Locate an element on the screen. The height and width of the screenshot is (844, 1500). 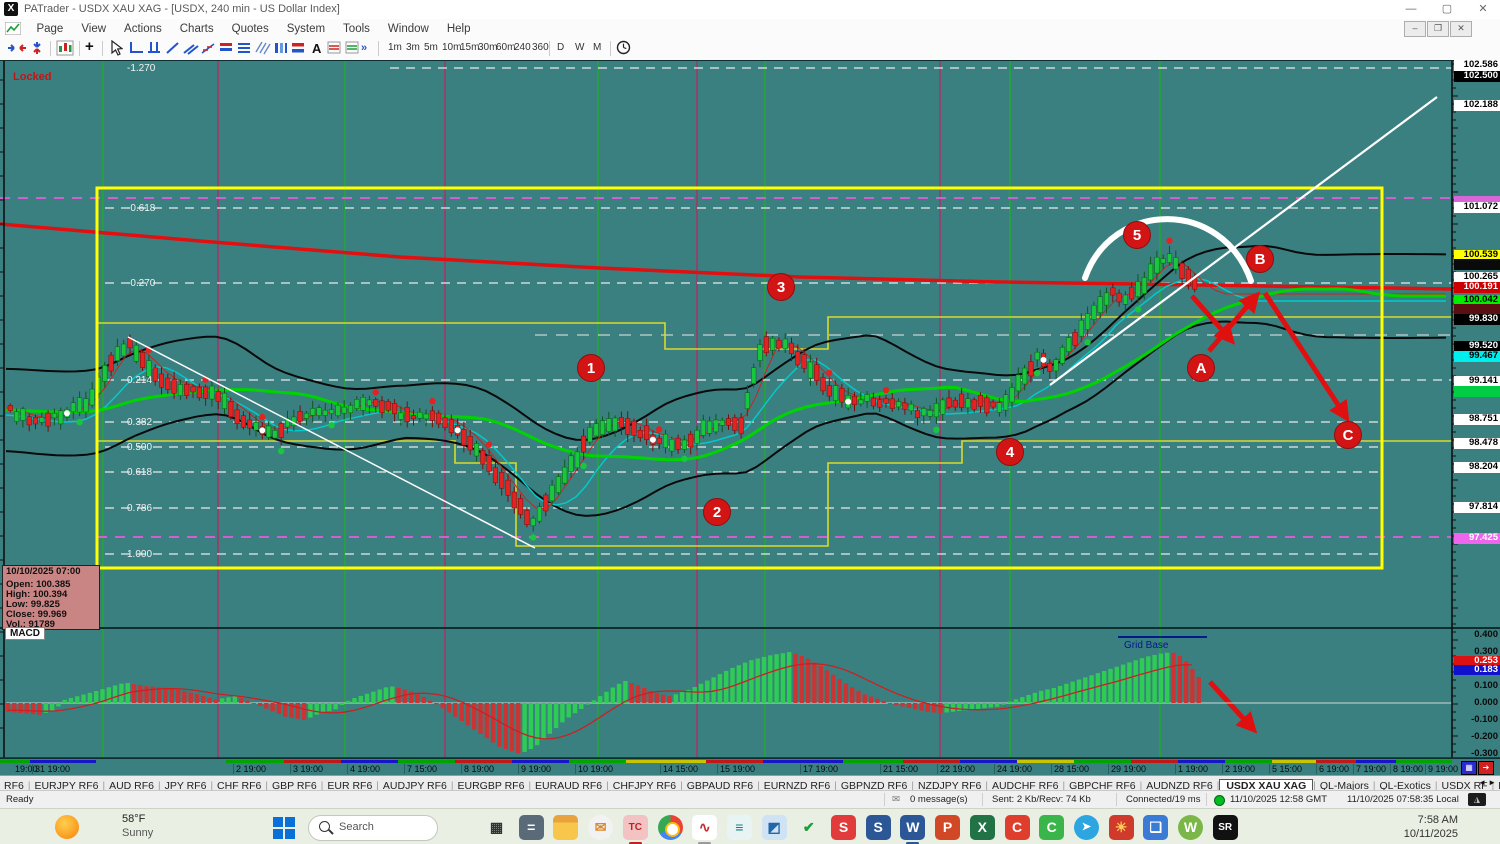
macd-indicator-tag: MACD is located at coordinates (25, 633).